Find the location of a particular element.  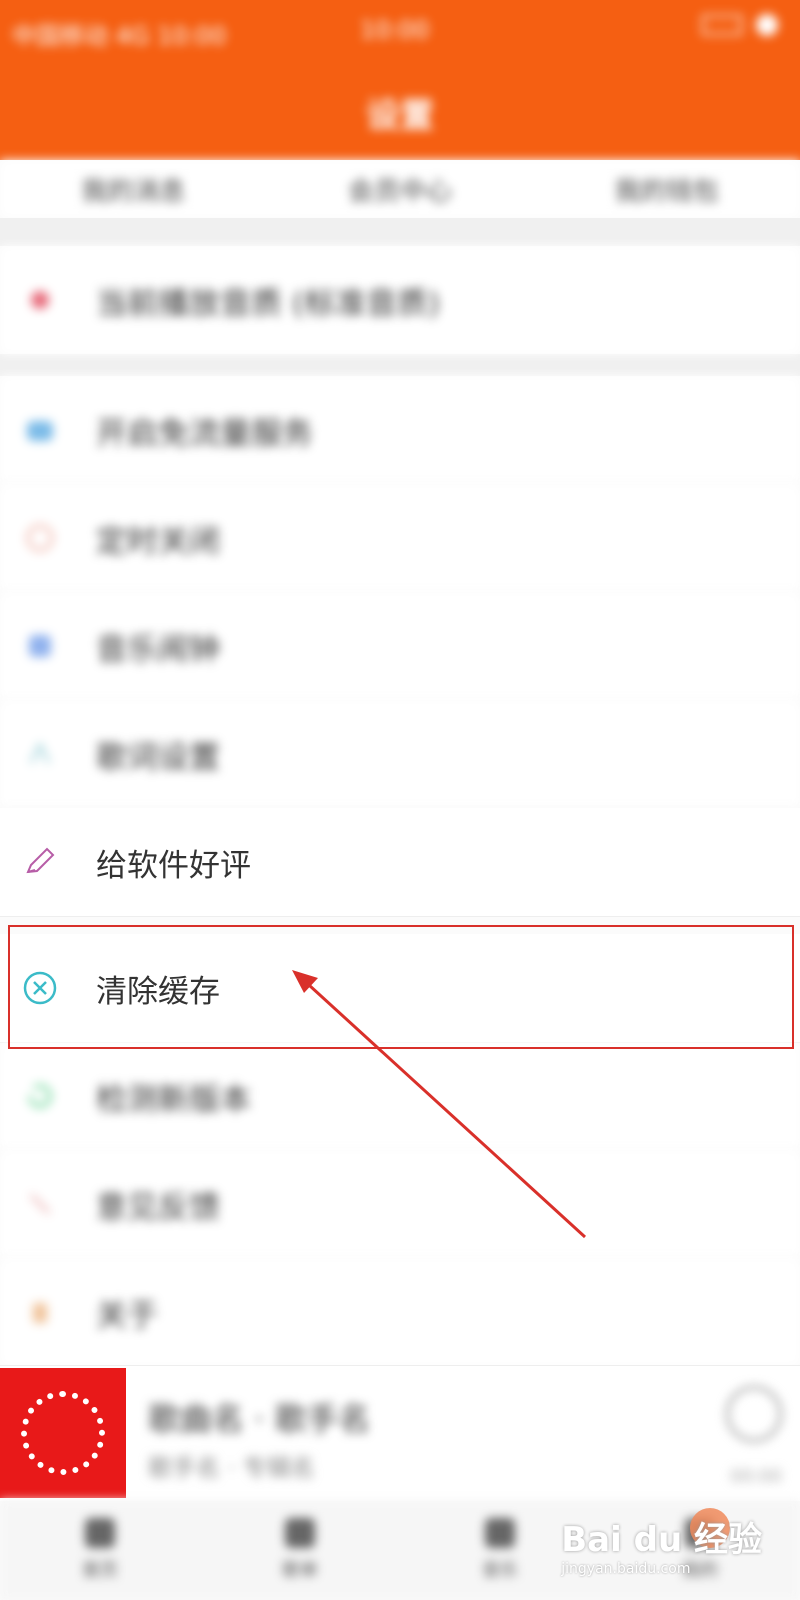

player-song: 歌曲名 · 歌手名 is located at coordinates (259, 1419).